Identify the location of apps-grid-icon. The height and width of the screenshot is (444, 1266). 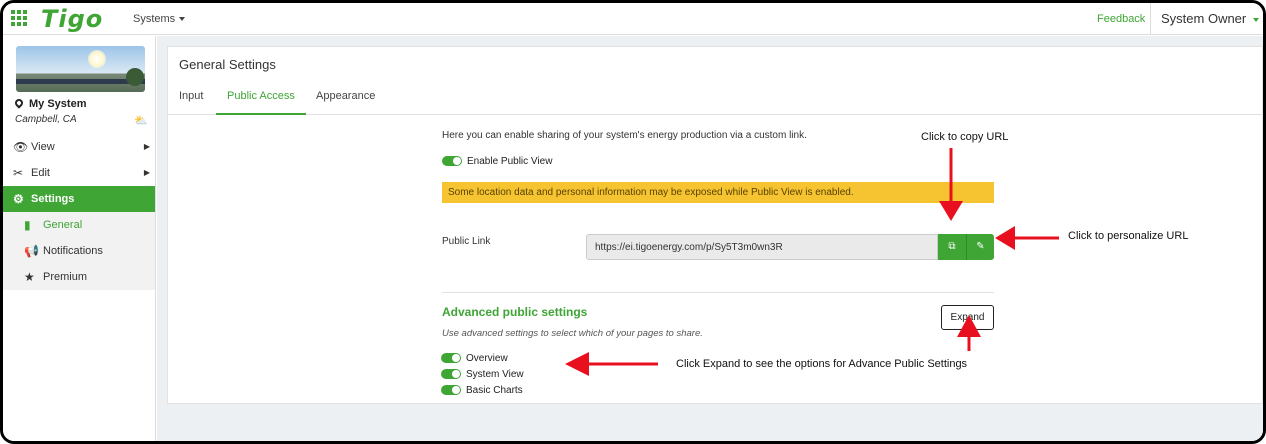
(19, 18).